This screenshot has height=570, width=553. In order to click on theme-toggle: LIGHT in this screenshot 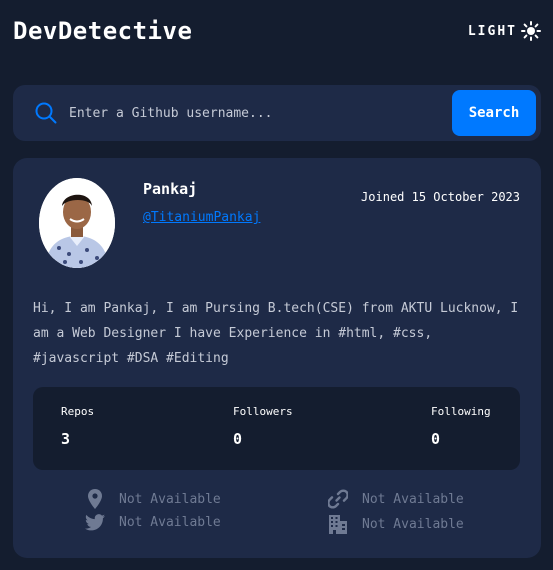, I will do `click(504, 31)`.